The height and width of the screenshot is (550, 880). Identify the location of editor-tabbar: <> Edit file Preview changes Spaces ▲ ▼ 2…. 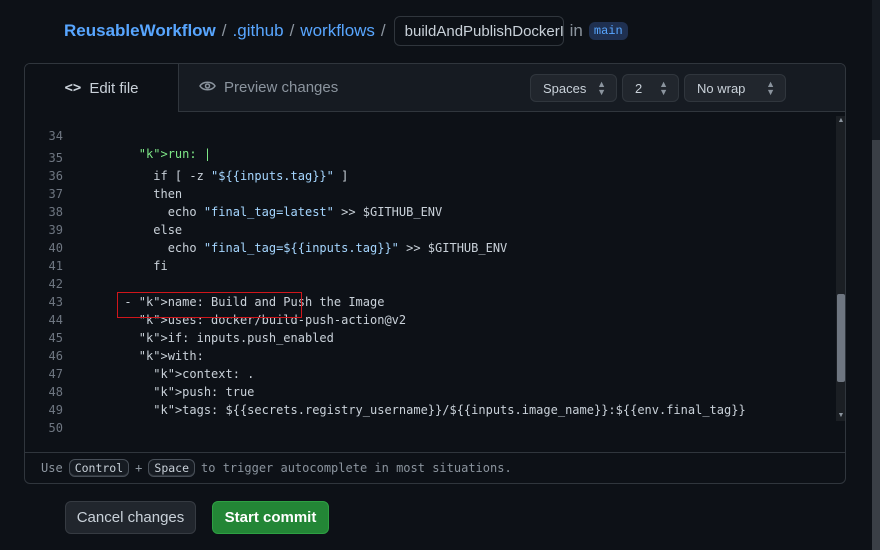
(435, 88).